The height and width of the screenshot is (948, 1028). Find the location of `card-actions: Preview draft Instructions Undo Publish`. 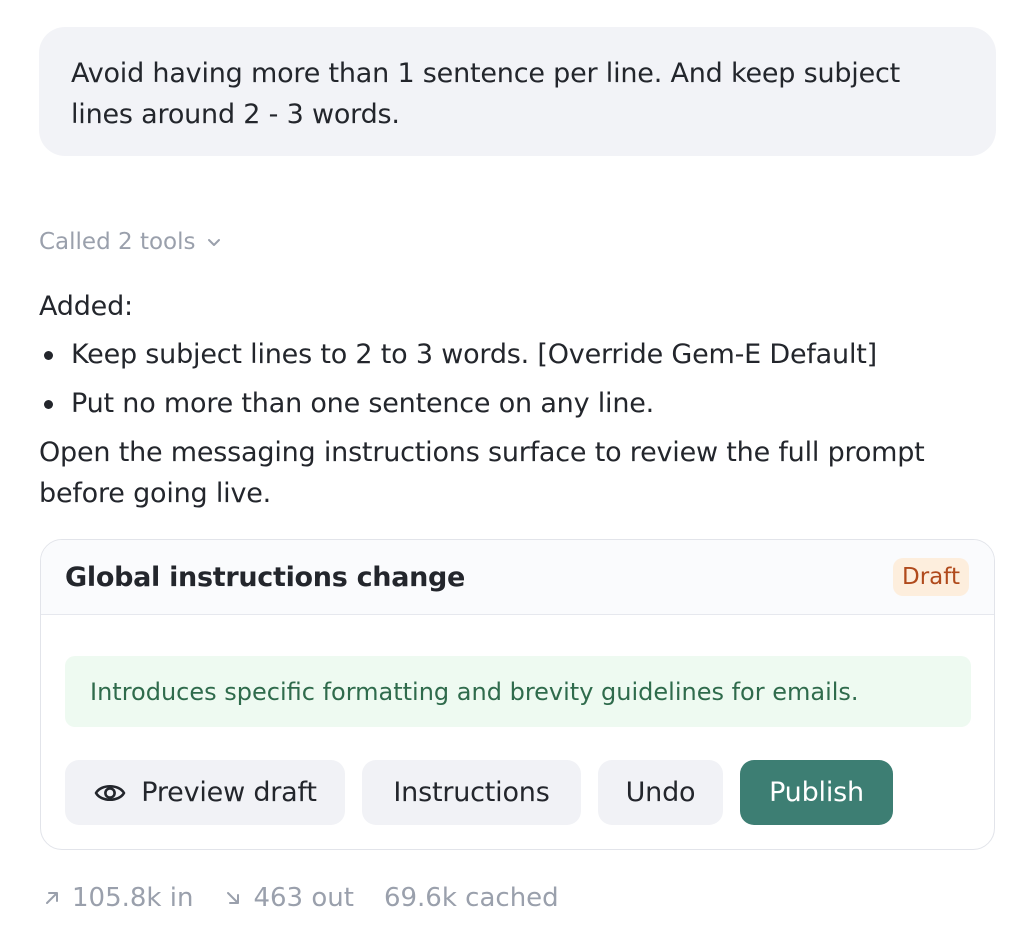

card-actions: Preview draft Instructions Undo Publish is located at coordinates (479, 792).